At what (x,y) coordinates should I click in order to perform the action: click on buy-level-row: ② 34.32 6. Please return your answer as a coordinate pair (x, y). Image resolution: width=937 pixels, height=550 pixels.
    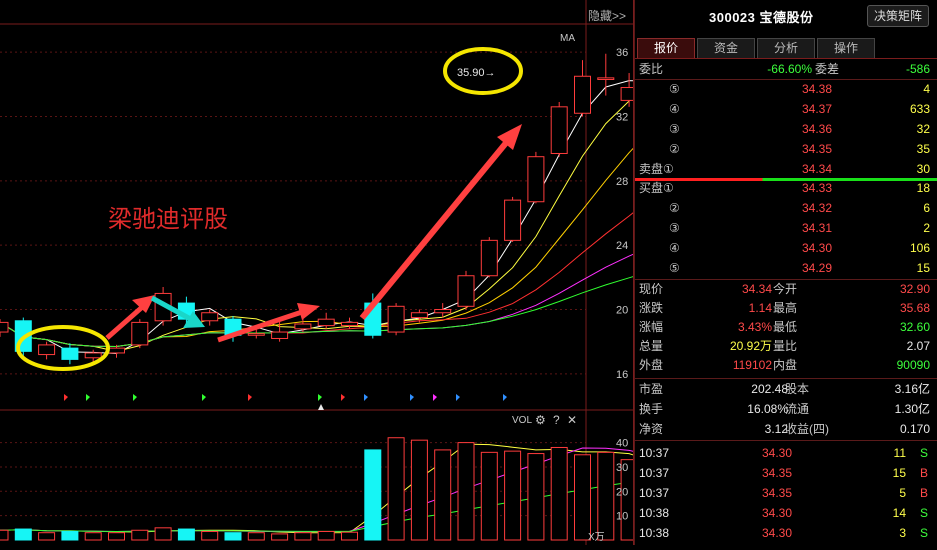
    Looking at the image, I should click on (786, 208).